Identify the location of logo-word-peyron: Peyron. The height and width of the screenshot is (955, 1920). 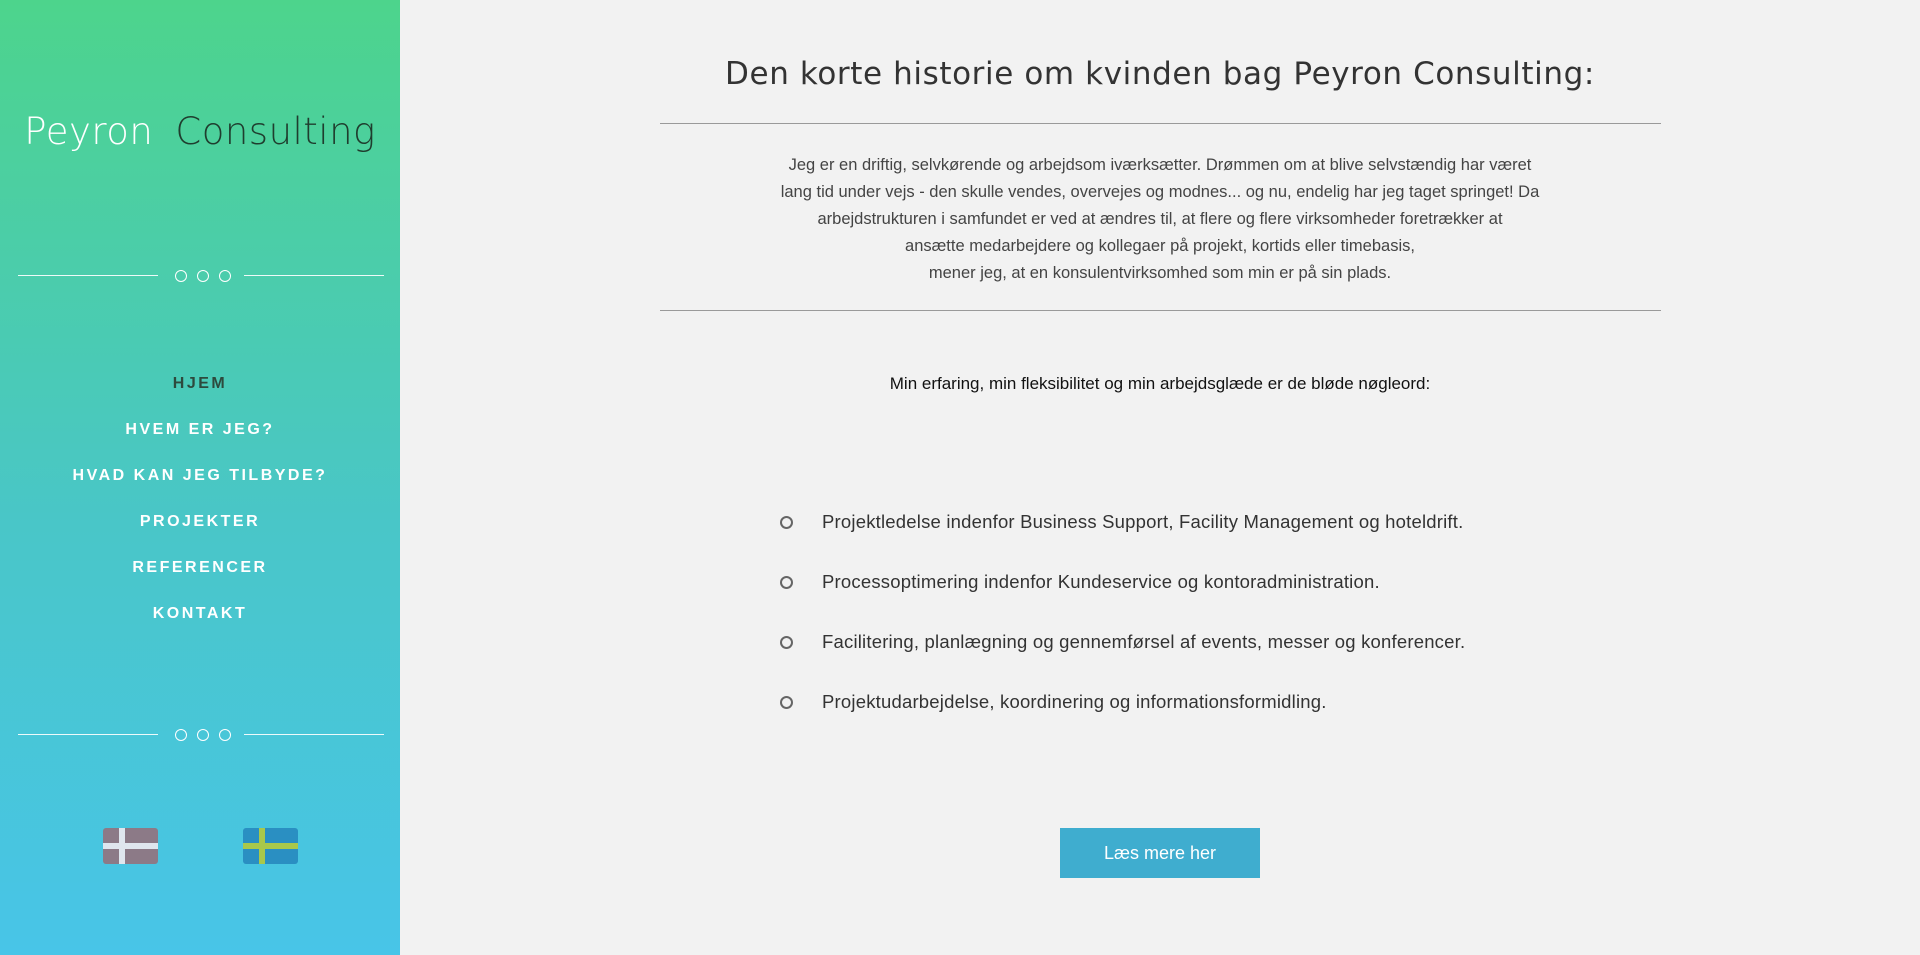
(89, 131).